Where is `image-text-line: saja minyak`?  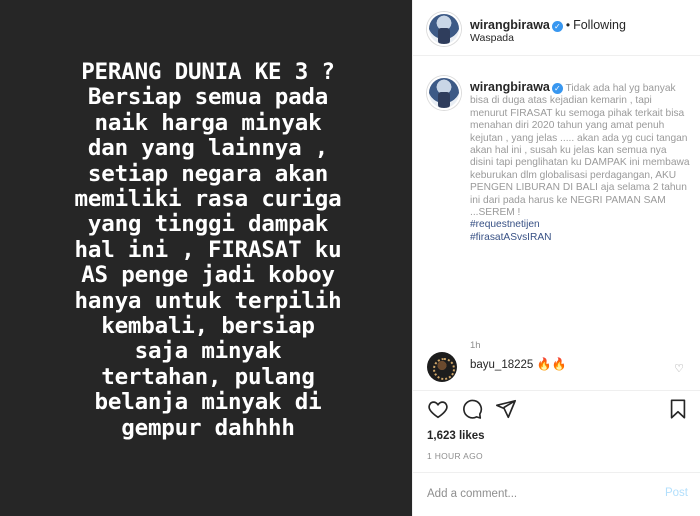
image-text-line: saja minyak is located at coordinates (208, 351).